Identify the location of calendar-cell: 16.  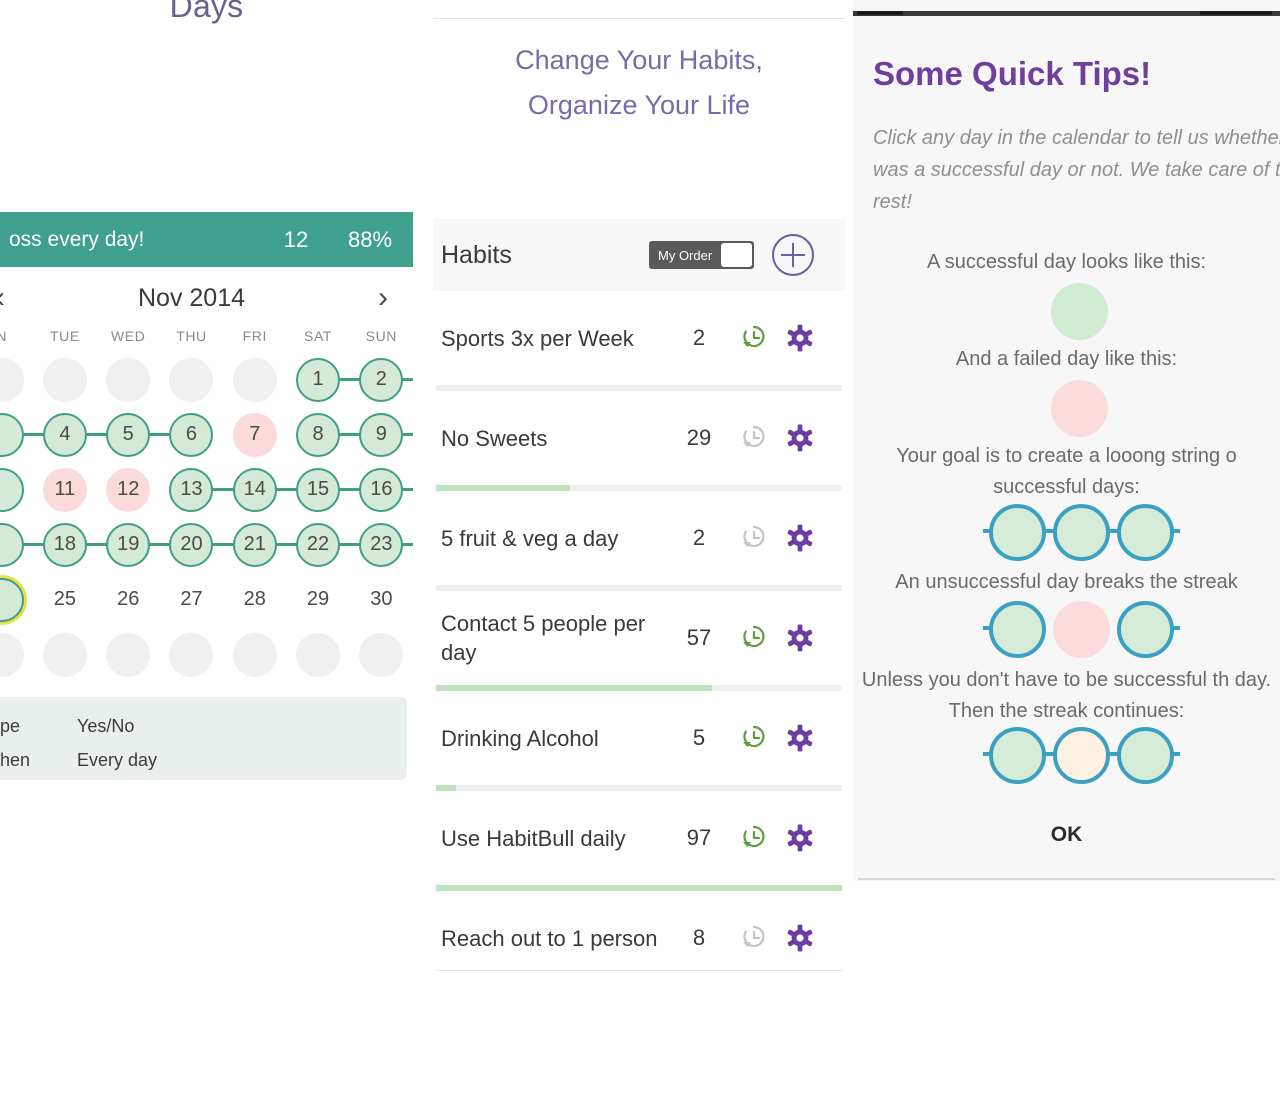
(381, 489).